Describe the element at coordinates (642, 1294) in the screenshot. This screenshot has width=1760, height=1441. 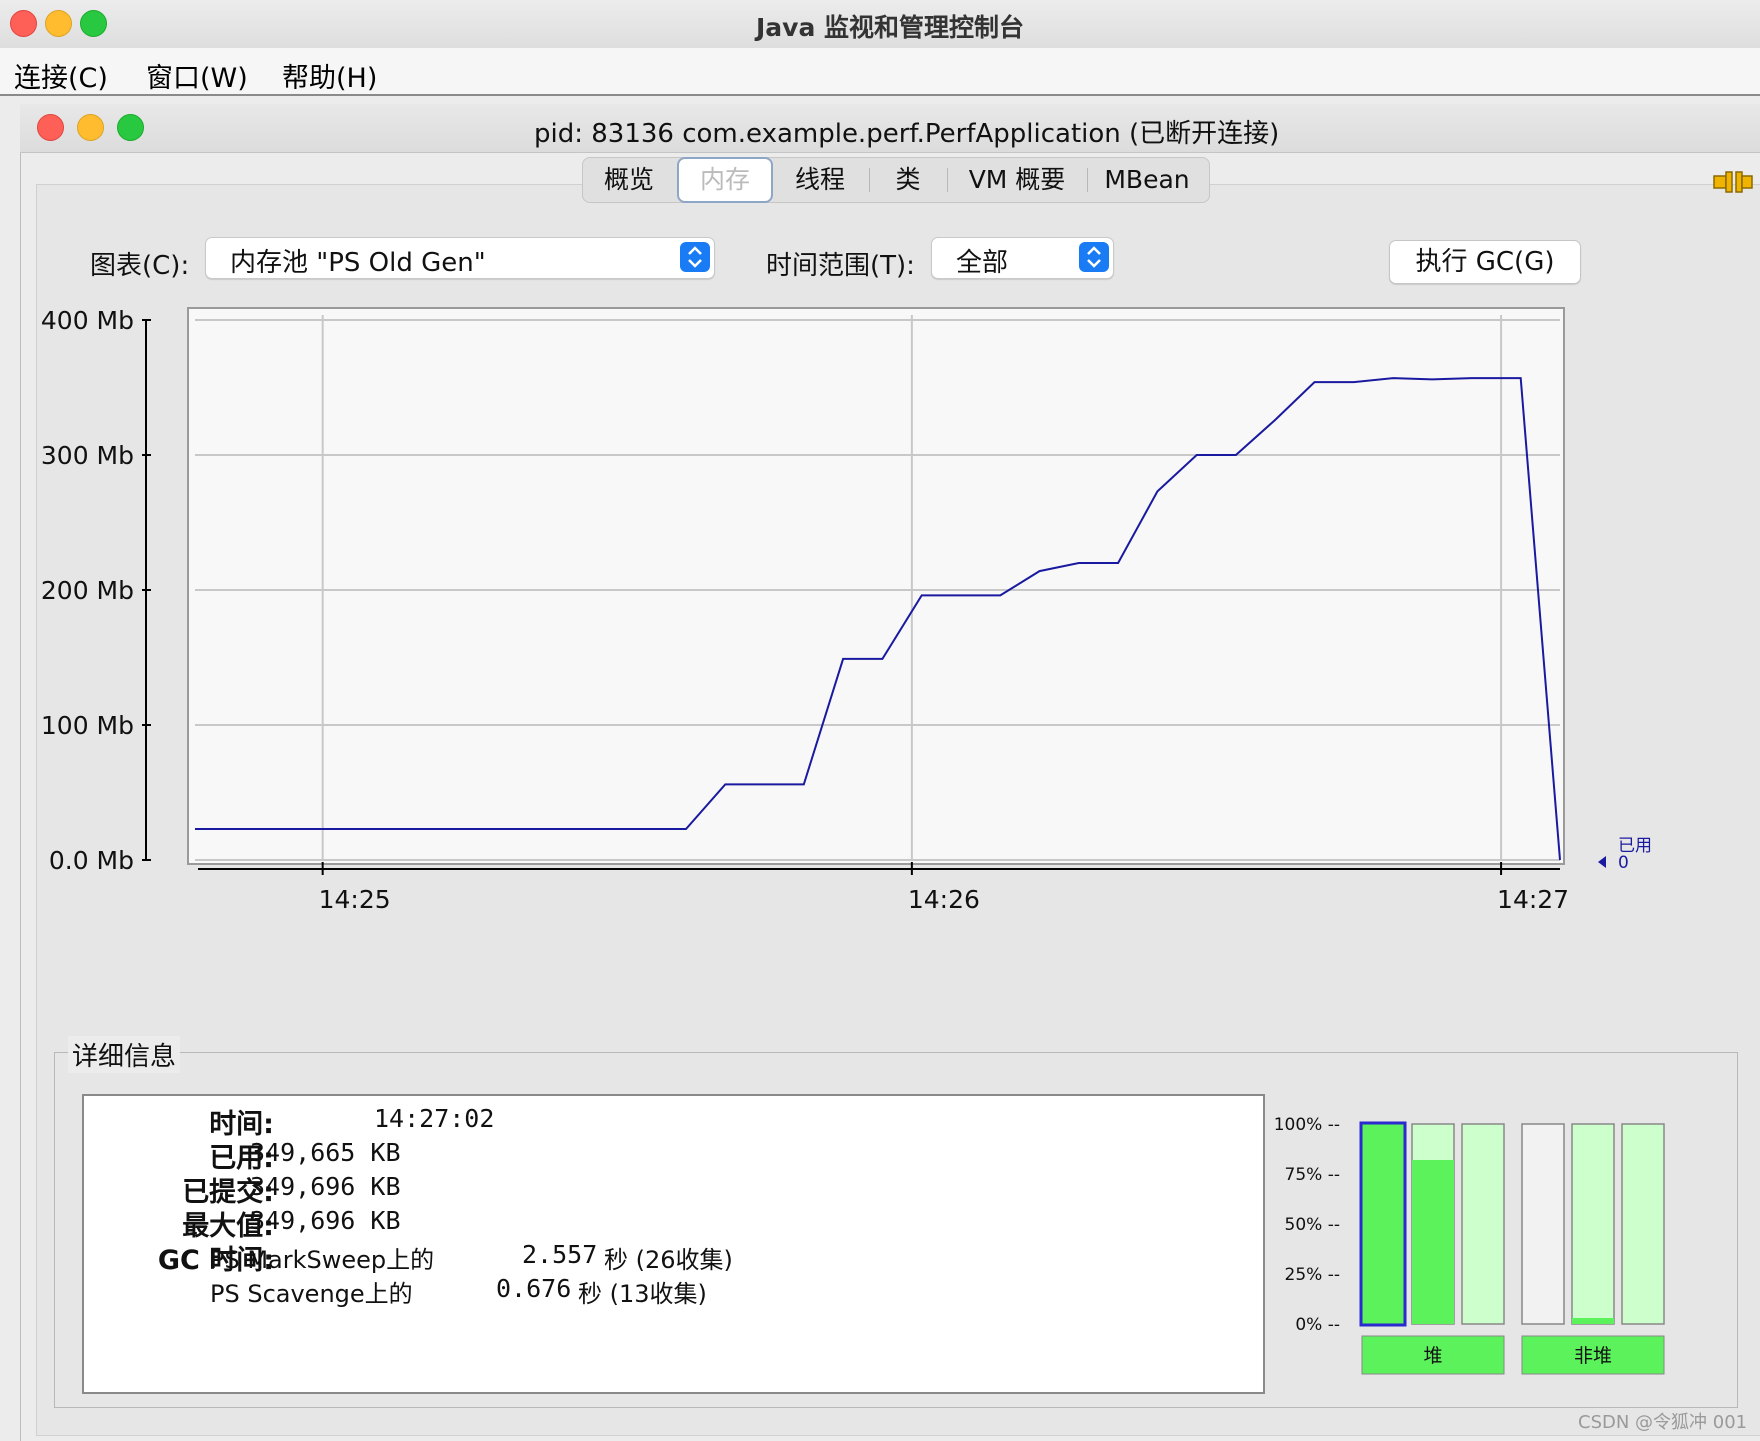
I see `gc-count-scavenge: 秒 (13收集)` at that location.